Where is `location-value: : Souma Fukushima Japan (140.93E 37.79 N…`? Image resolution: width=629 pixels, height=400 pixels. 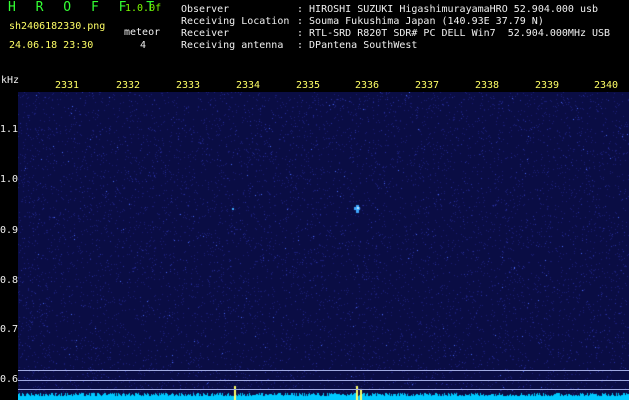
location-value: : Souma Fukushima Japan (140.93E 37.79 N… is located at coordinates (420, 21).